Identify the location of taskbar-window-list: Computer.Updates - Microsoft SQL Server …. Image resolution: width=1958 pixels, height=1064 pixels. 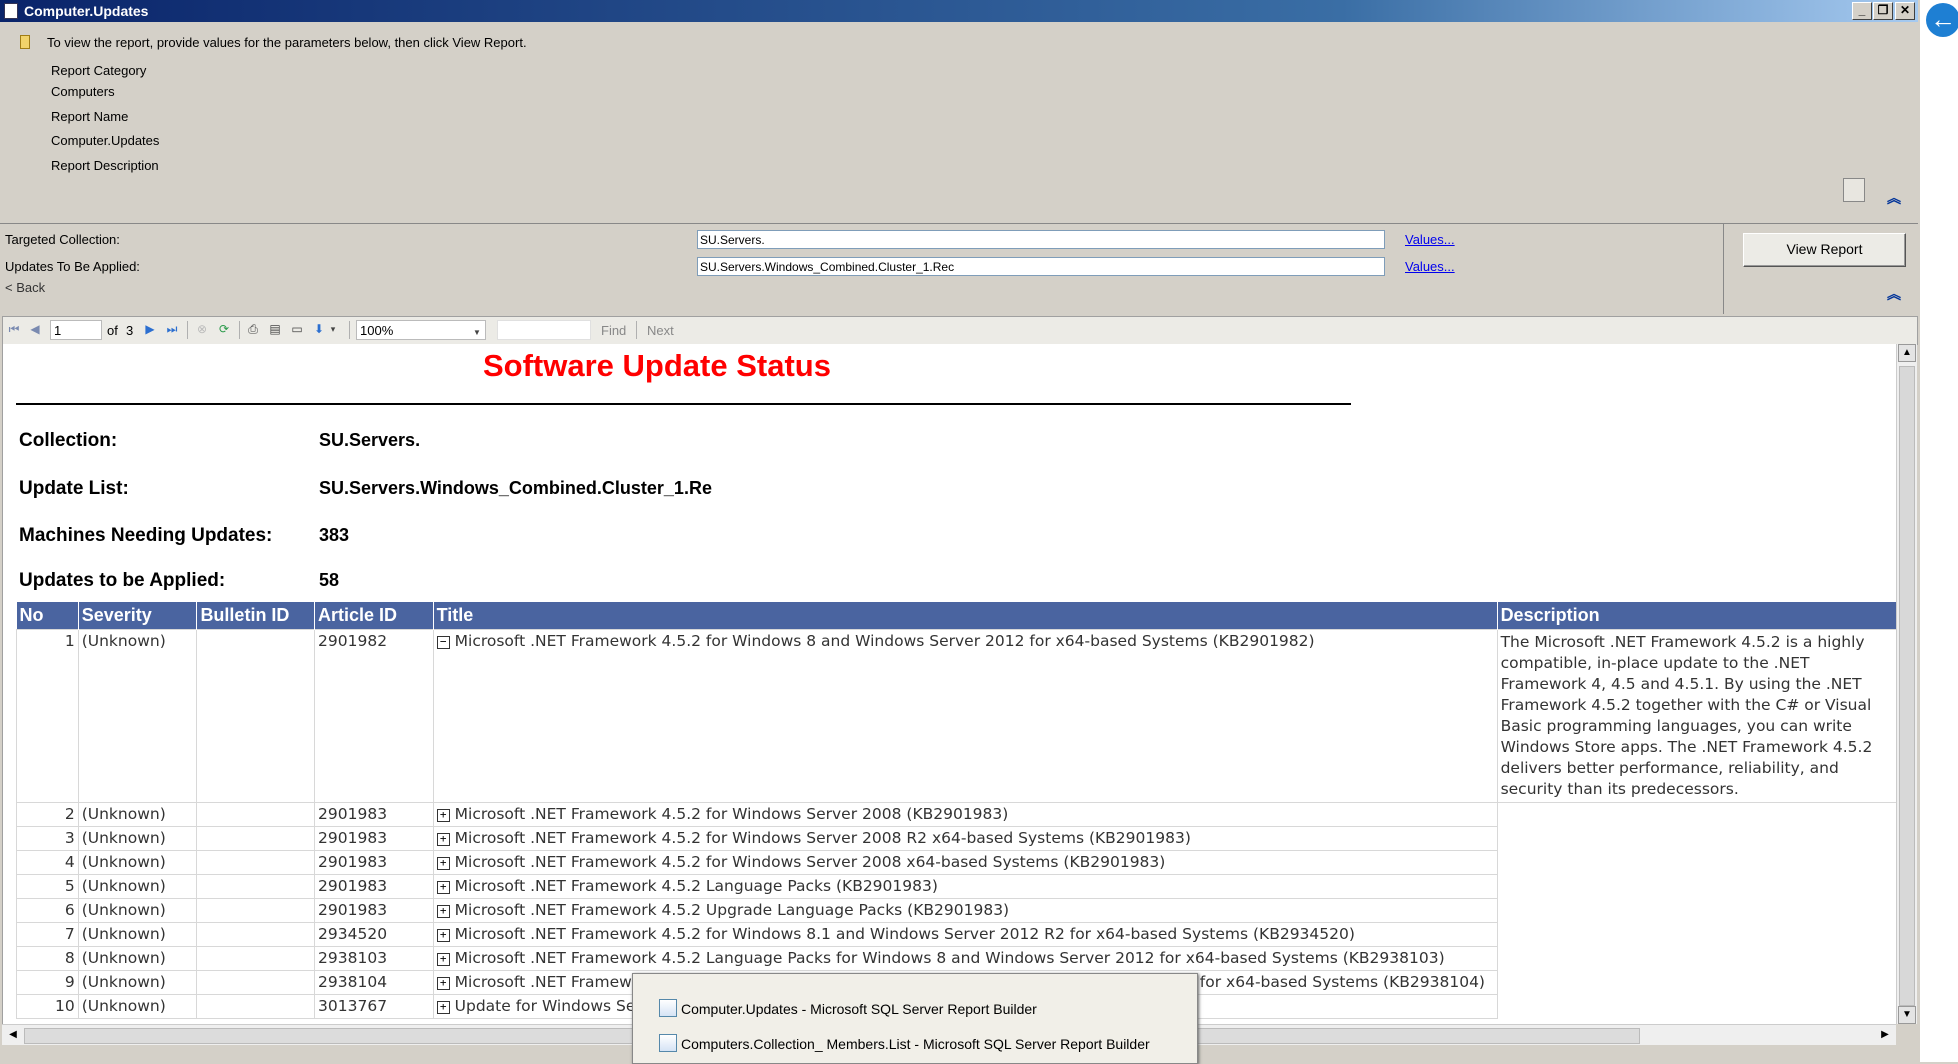
(915, 1018).